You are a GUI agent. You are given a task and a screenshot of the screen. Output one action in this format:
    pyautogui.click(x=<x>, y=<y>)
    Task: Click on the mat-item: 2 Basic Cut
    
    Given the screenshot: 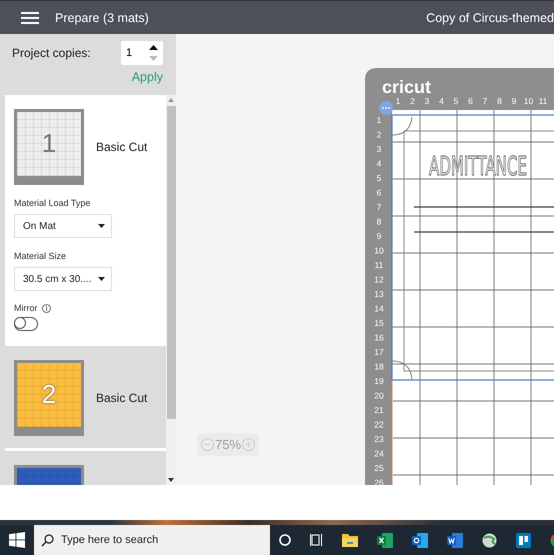 What is the action you would take?
    pyautogui.click(x=85, y=397)
    